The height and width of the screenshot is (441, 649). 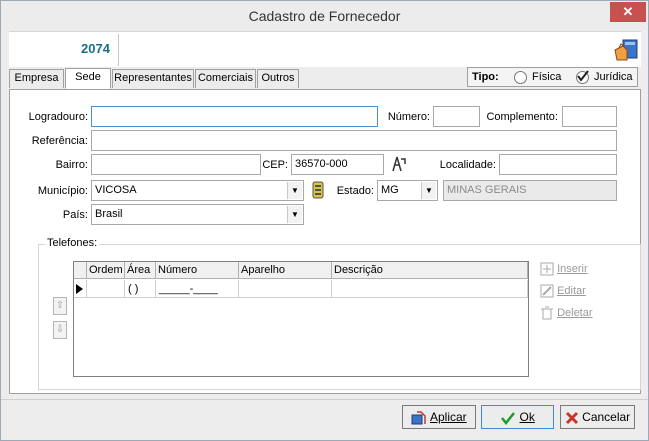 I want to click on editar-button: Editar, so click(x=563, y=291).